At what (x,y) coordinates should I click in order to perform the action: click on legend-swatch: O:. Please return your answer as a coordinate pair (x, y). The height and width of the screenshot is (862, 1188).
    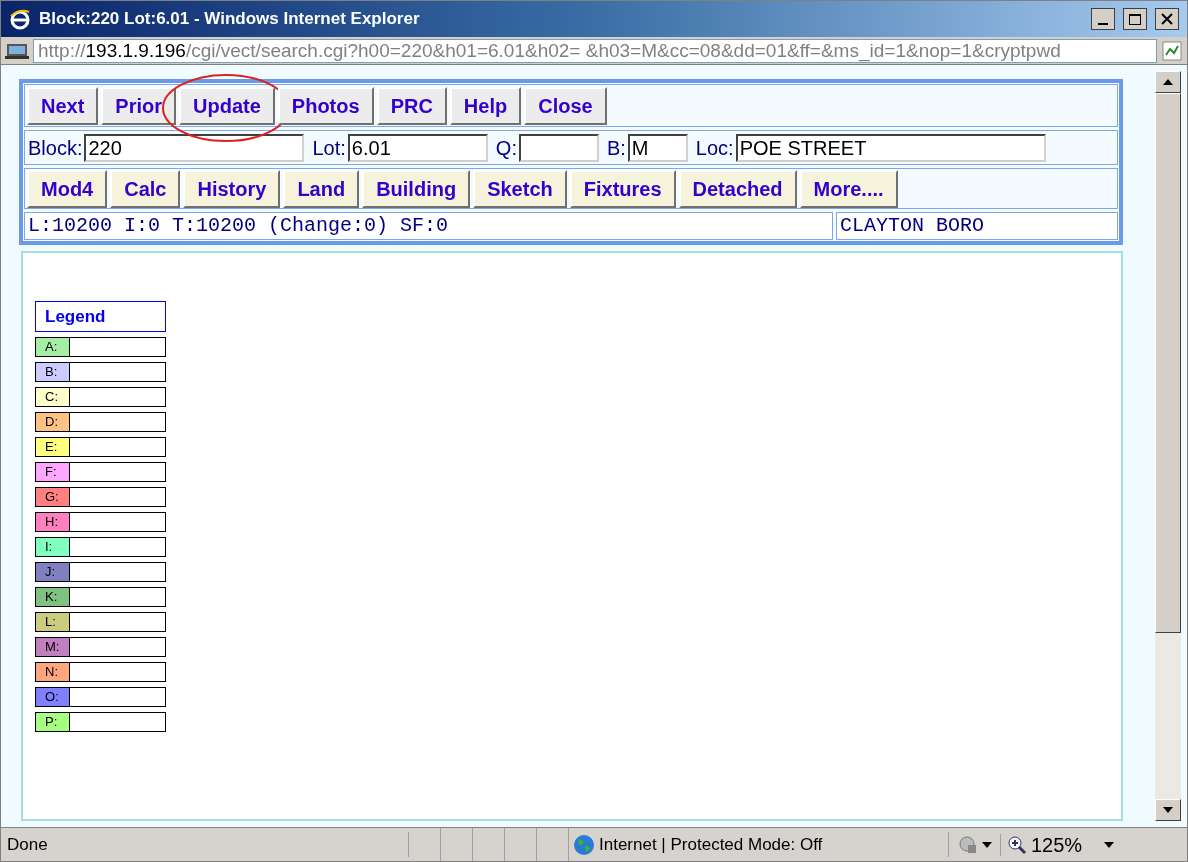
    Looking at the image, I should click on (53, 697).